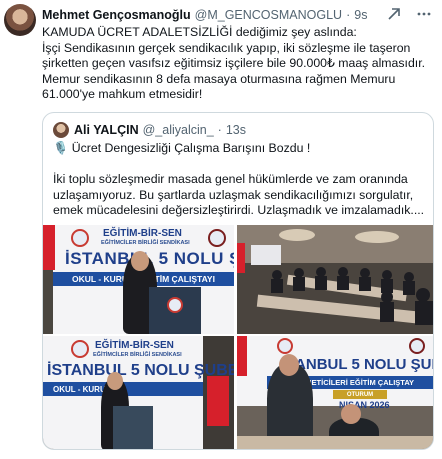  What do you see at coordinates (238, 455) in the screenshot?
I see `tweet-actions` at bounding box center [238, 455].